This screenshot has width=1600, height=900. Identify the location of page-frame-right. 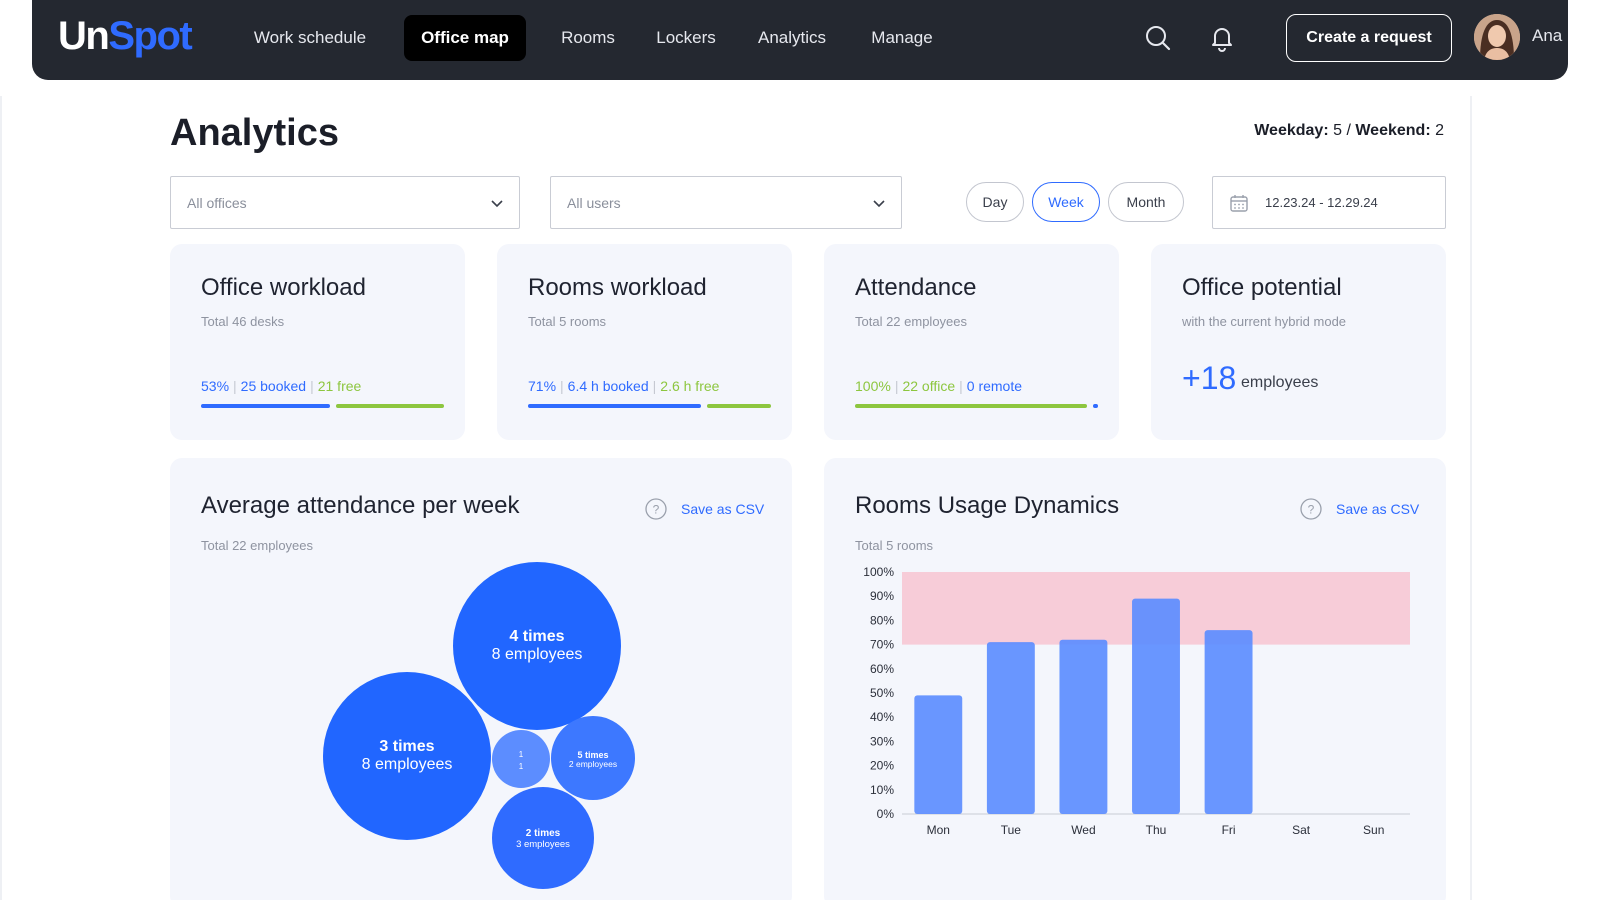
(1471, 498).